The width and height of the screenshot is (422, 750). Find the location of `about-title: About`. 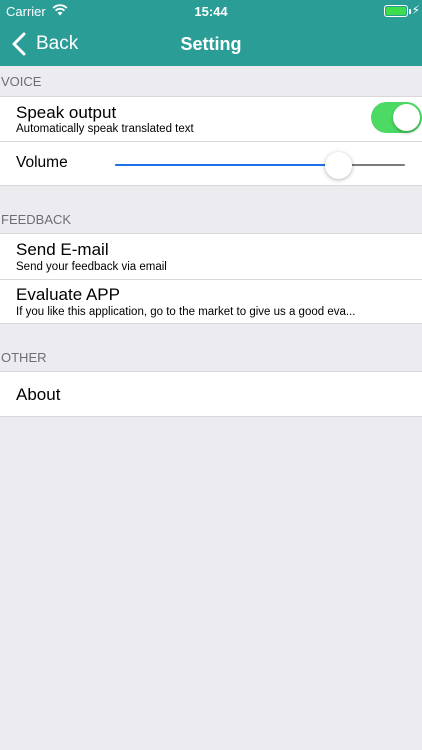

about-title: About is located at coordinates (38, 394).